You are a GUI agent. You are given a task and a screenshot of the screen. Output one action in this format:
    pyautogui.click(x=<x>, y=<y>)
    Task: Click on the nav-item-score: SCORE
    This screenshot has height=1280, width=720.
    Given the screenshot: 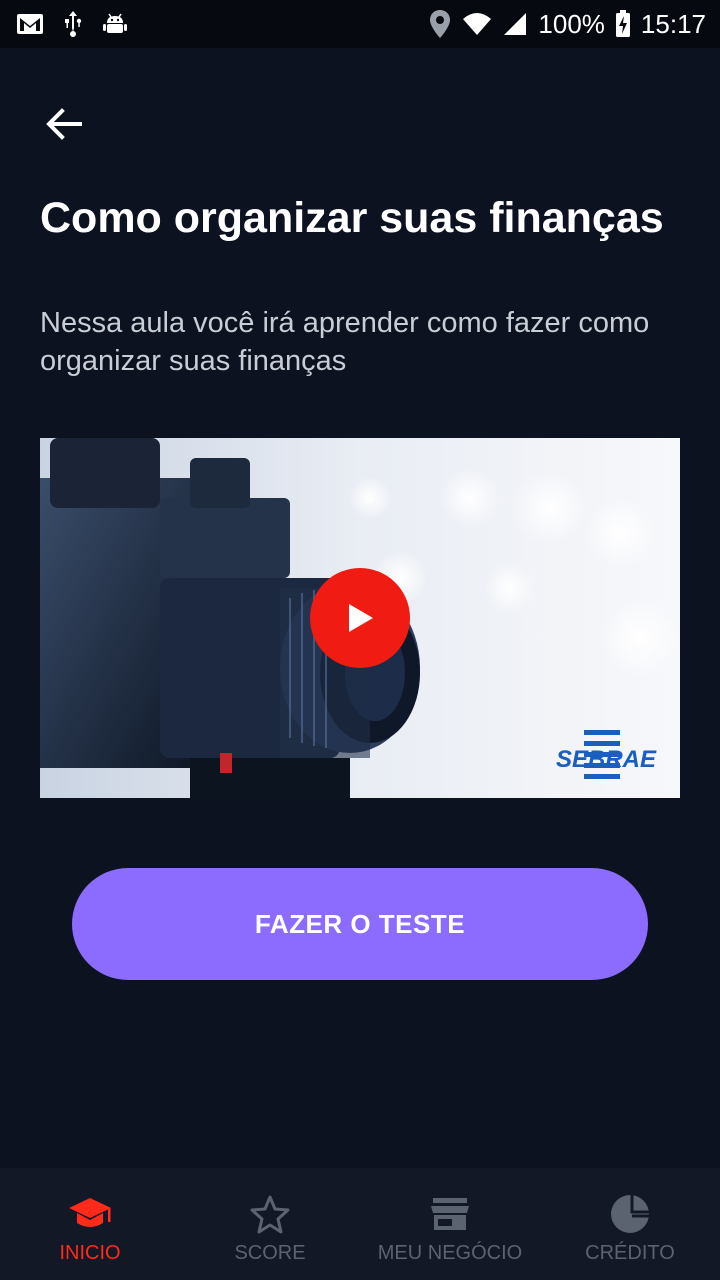 What is the action you would take?
    pyautogui.click(x=270, y=1224)
    